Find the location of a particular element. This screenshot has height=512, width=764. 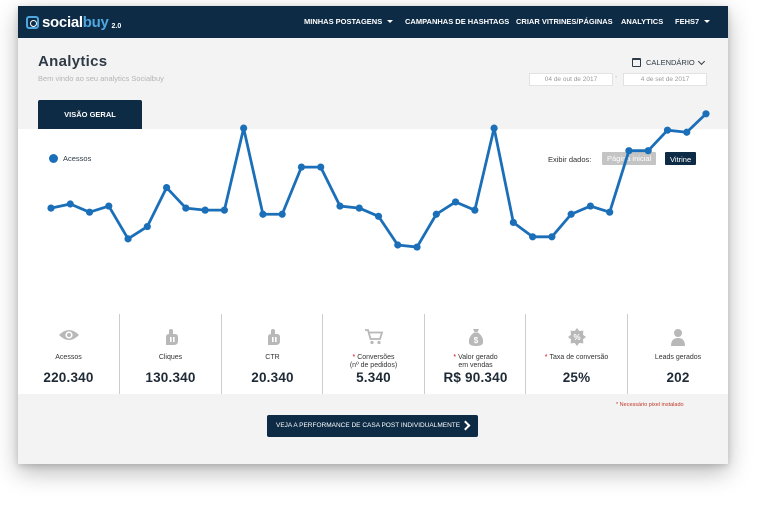

stat-leads: Leads gerados 202 is located at coordinates (678, 354).